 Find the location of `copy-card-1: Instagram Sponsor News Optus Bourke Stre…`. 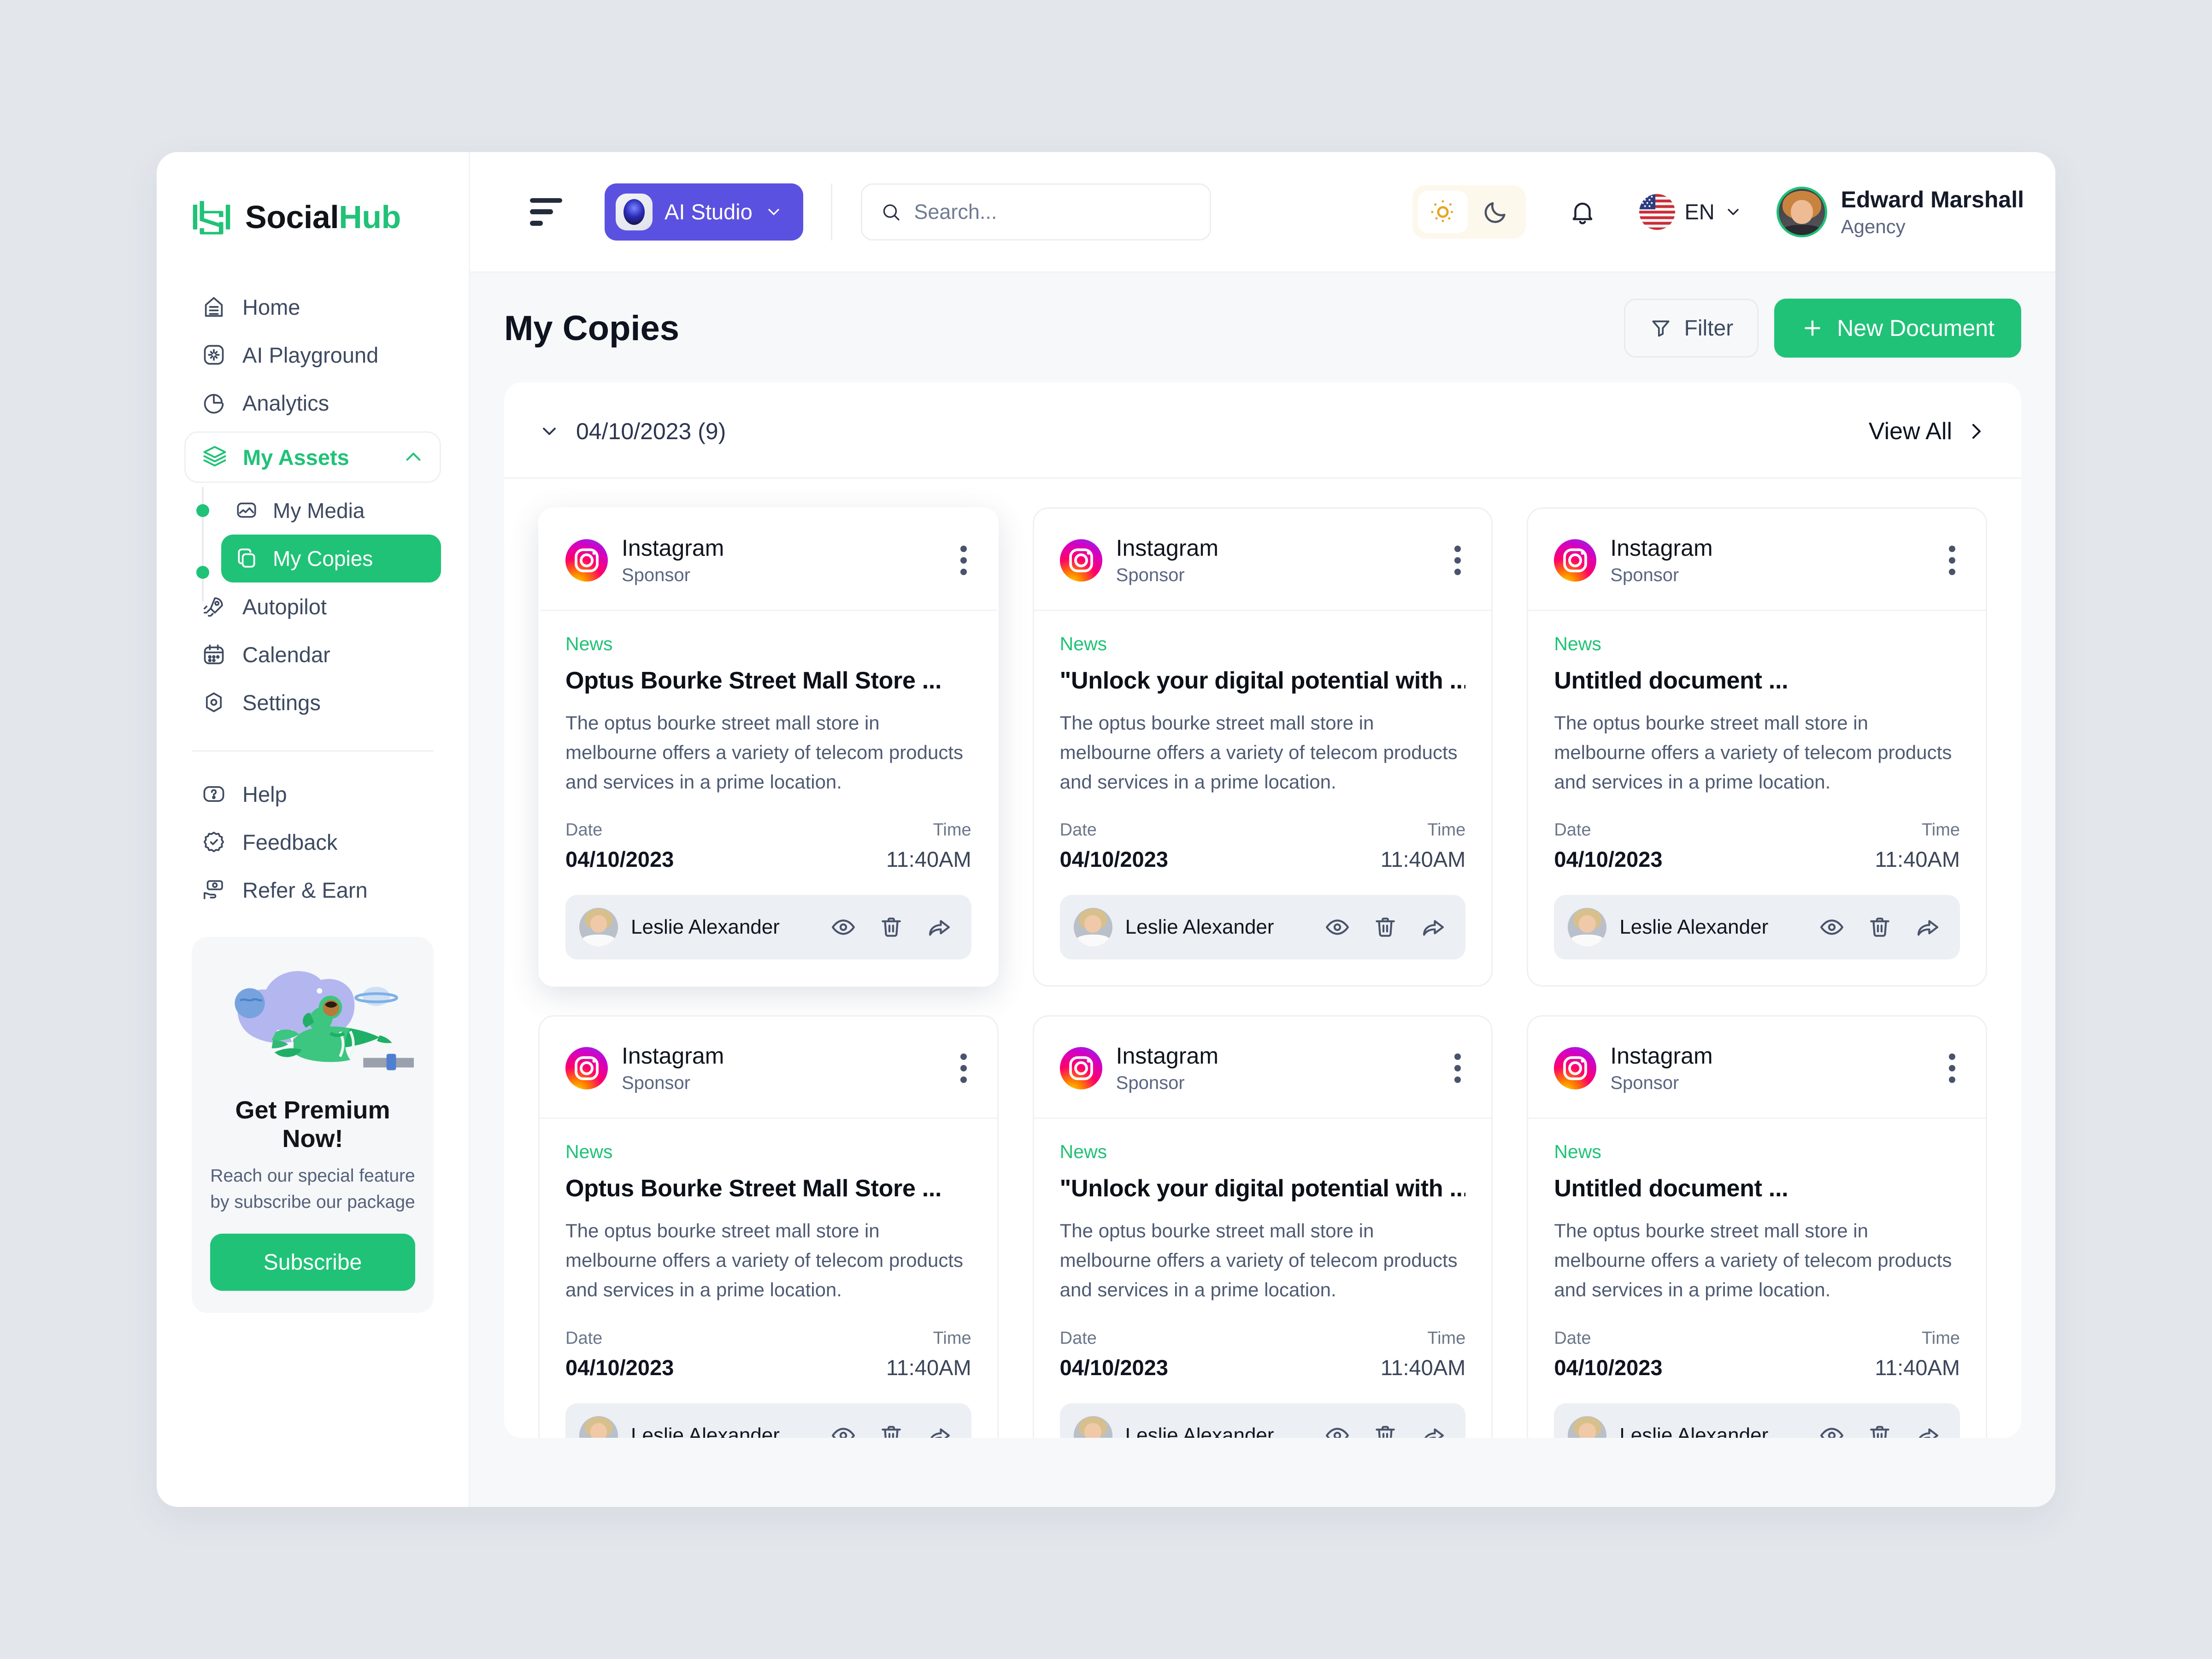

copy-card-1: Instagram Sponsor News Optus Bourke Stre… is located at coordinates (768, 747).